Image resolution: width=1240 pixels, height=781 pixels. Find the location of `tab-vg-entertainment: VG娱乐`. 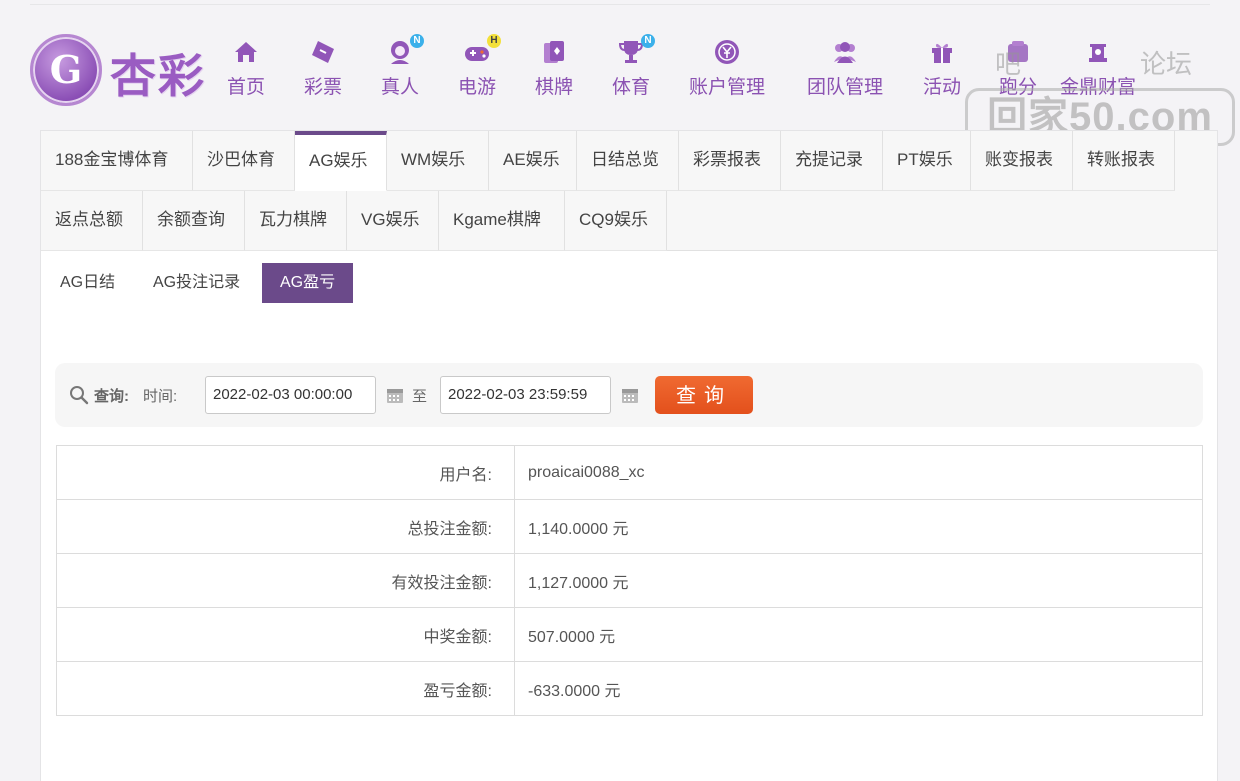

tab-vg-entertainment: VG娱乐 is located at coordinates (393, 221).